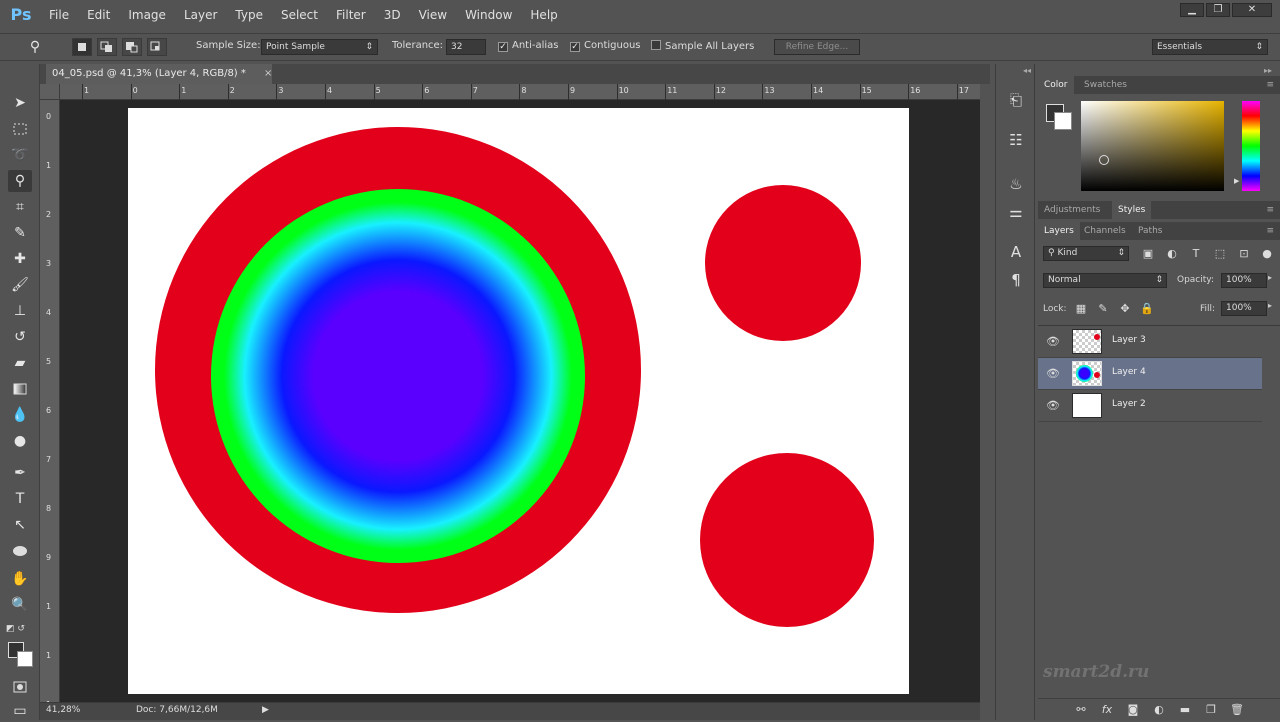 This screenshot has height=722, width=1280. I want to click on history-brush-tool-icon: ↺, so click(20, 337).